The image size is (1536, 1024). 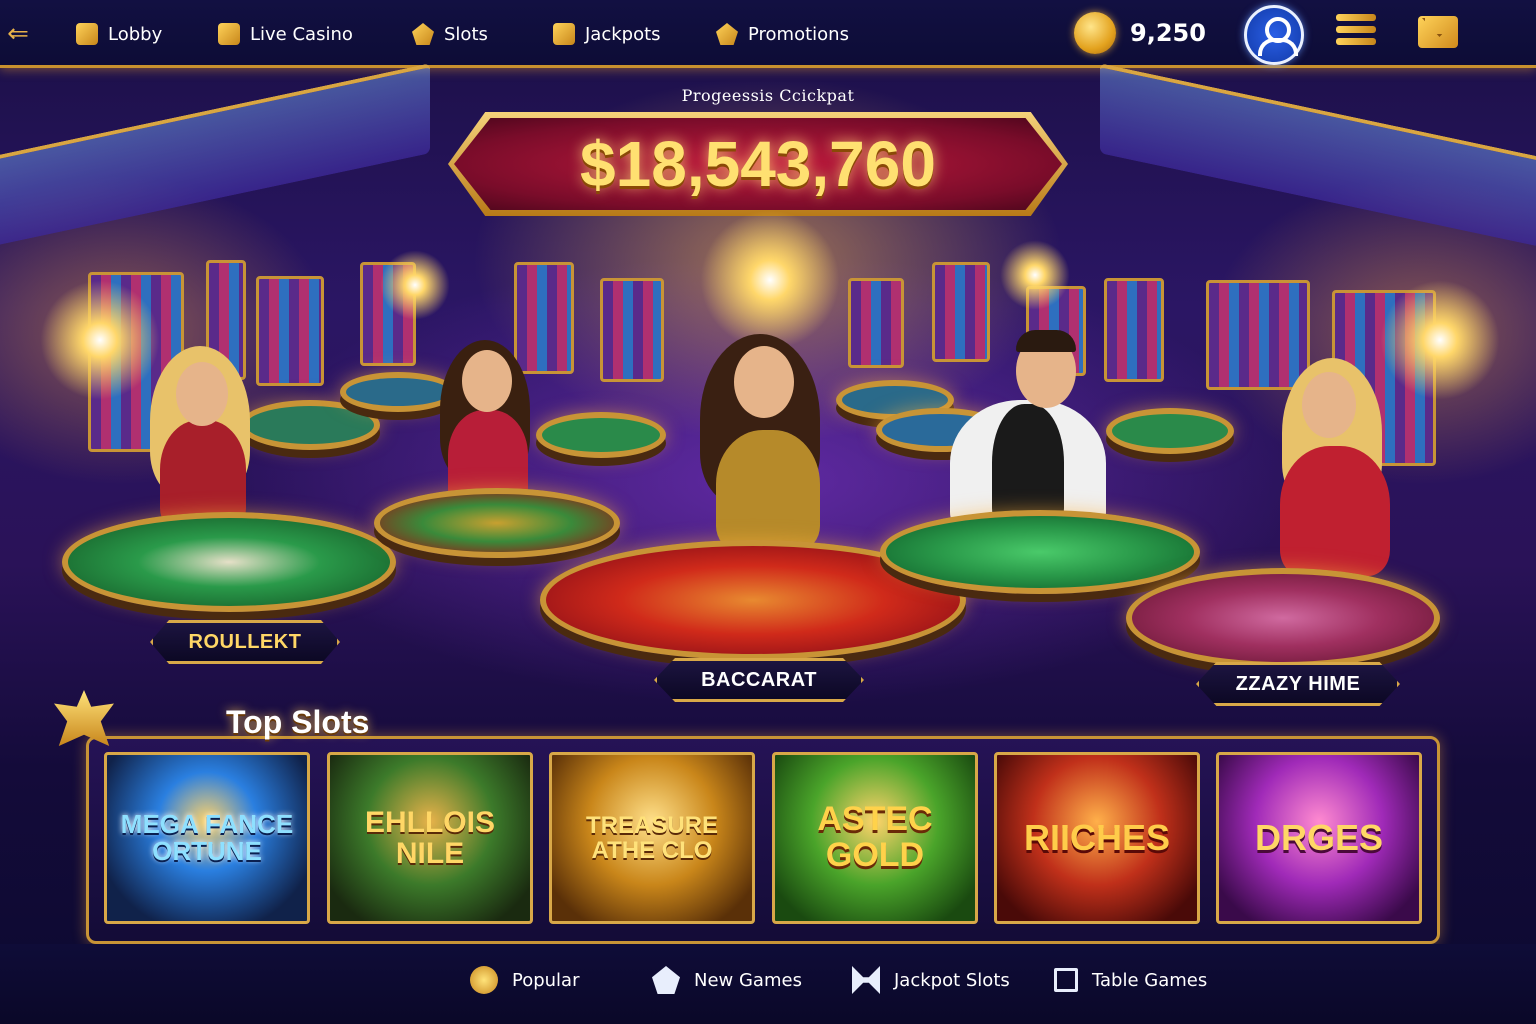 I want to click on jackpots-icon, so click(x=564, y=34).